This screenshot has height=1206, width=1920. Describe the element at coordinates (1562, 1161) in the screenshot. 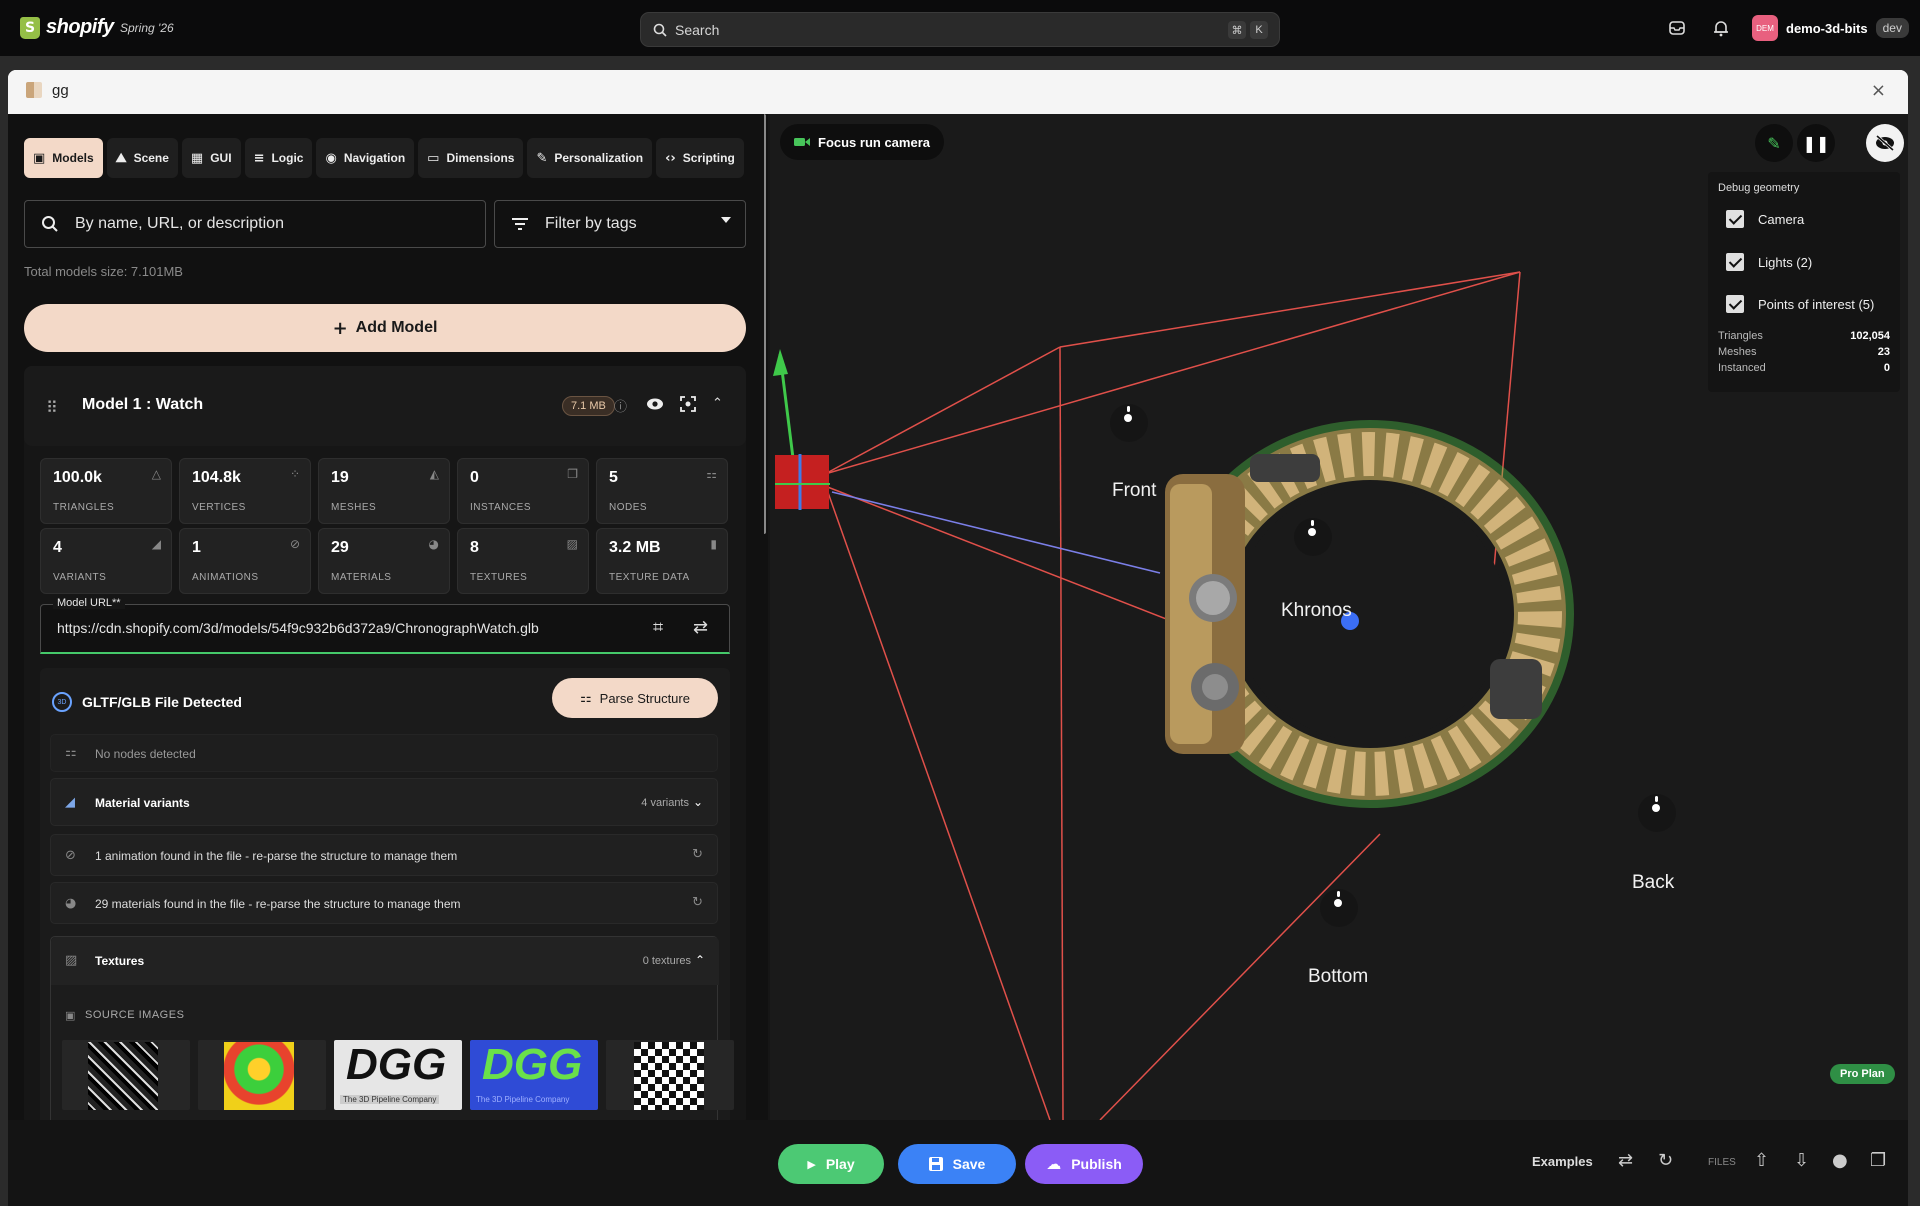

I see `examples-link: Examples` at that location.